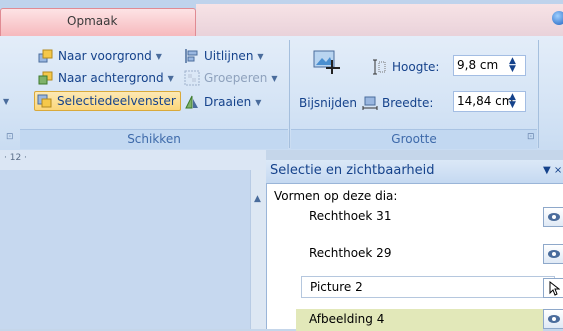 Image resolution: width=563 pixels, height=331 pixels. Describe the element at coordinates (46, 78) in the screenshot. I see `send-backward-icon` at that location.